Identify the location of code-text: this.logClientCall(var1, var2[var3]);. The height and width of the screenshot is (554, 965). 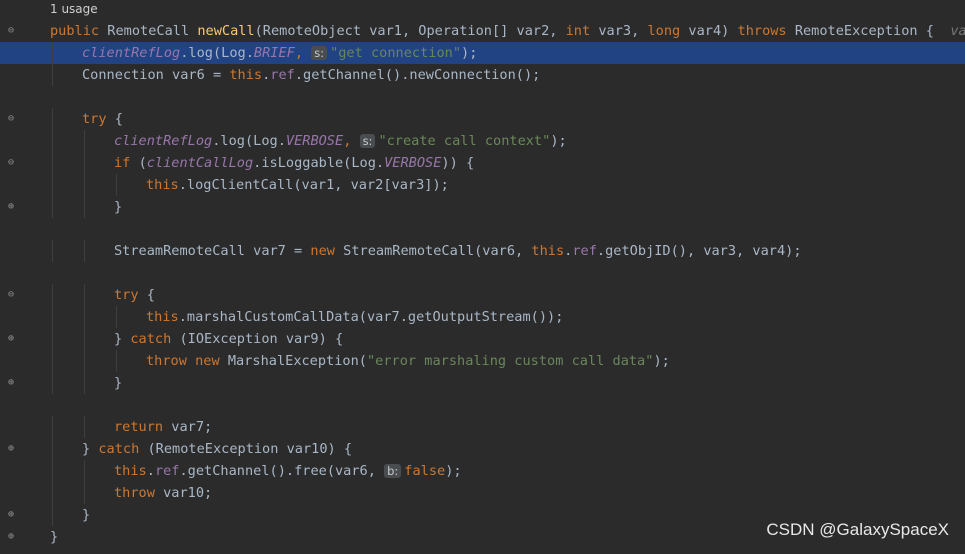
(297, 185).